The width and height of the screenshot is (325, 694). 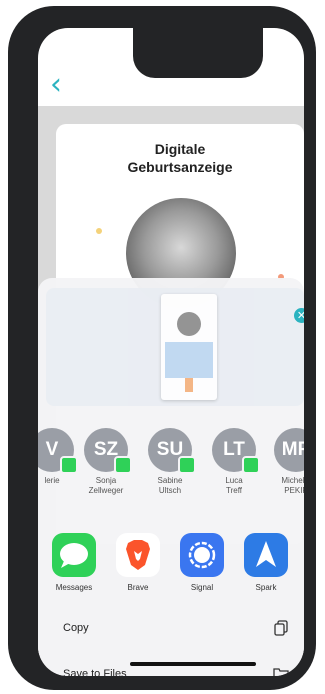 I want to click on contact-item: SZ Sonja Zellweger, so click(x=106, y=462).